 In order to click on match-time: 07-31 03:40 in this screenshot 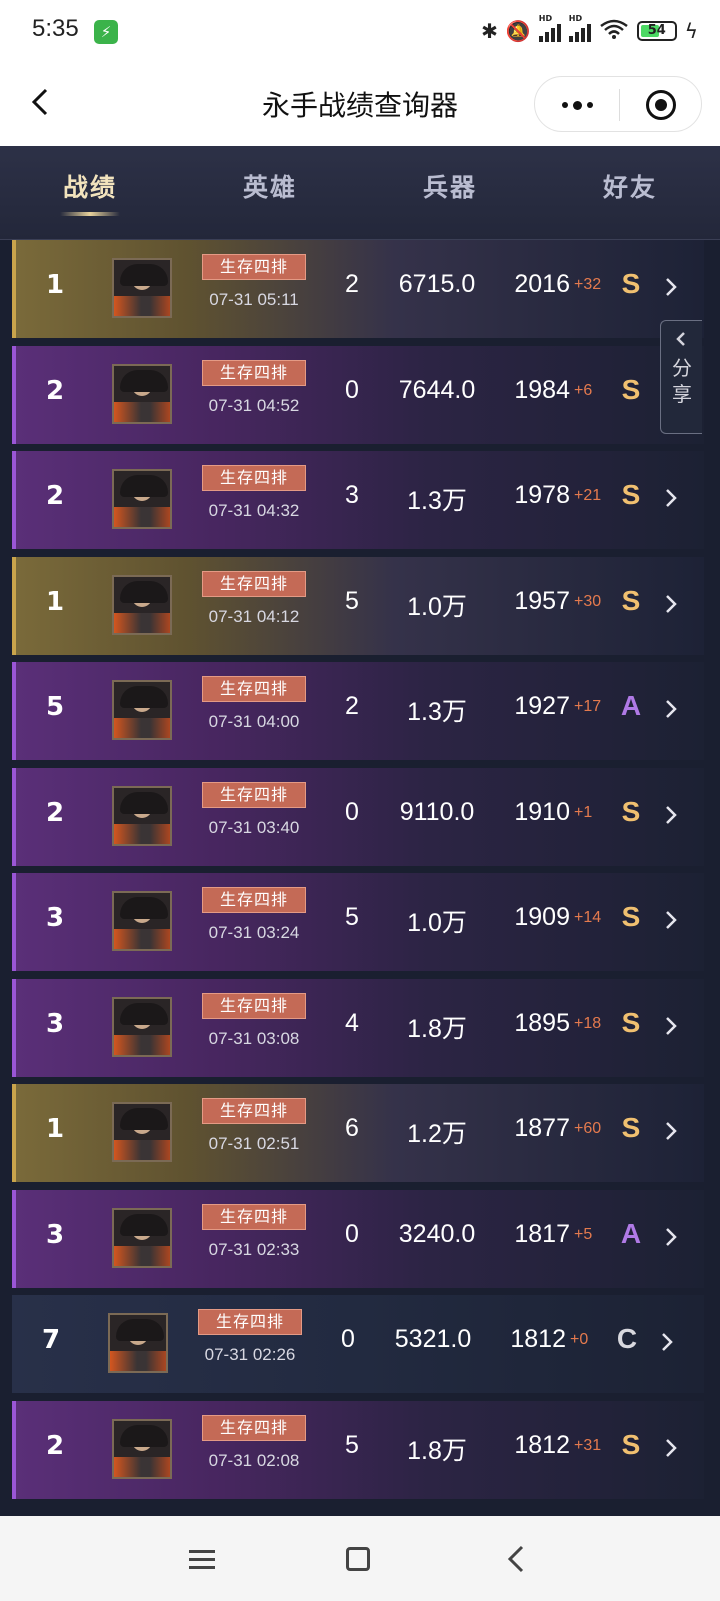, I will do `click(254, 827)`.